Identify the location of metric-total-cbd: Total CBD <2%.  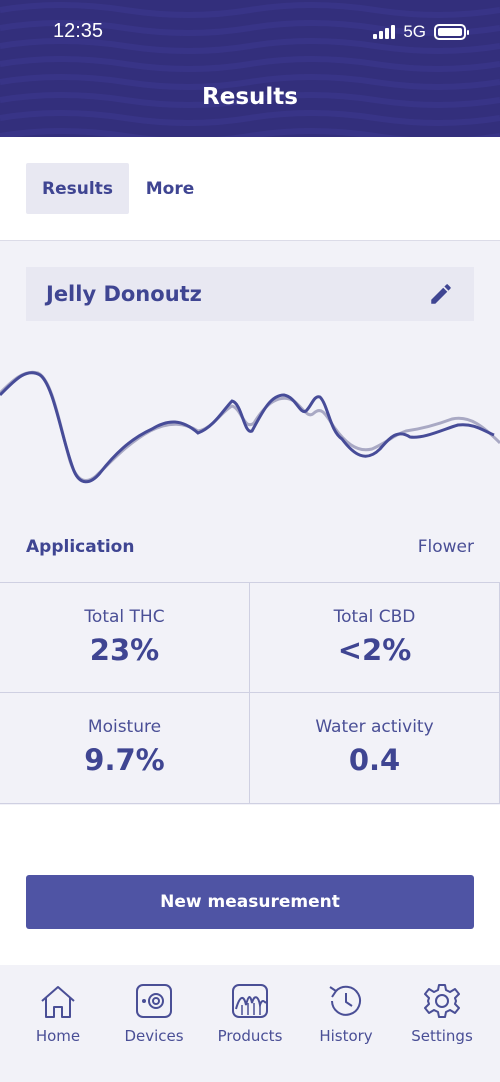
(375, 638).